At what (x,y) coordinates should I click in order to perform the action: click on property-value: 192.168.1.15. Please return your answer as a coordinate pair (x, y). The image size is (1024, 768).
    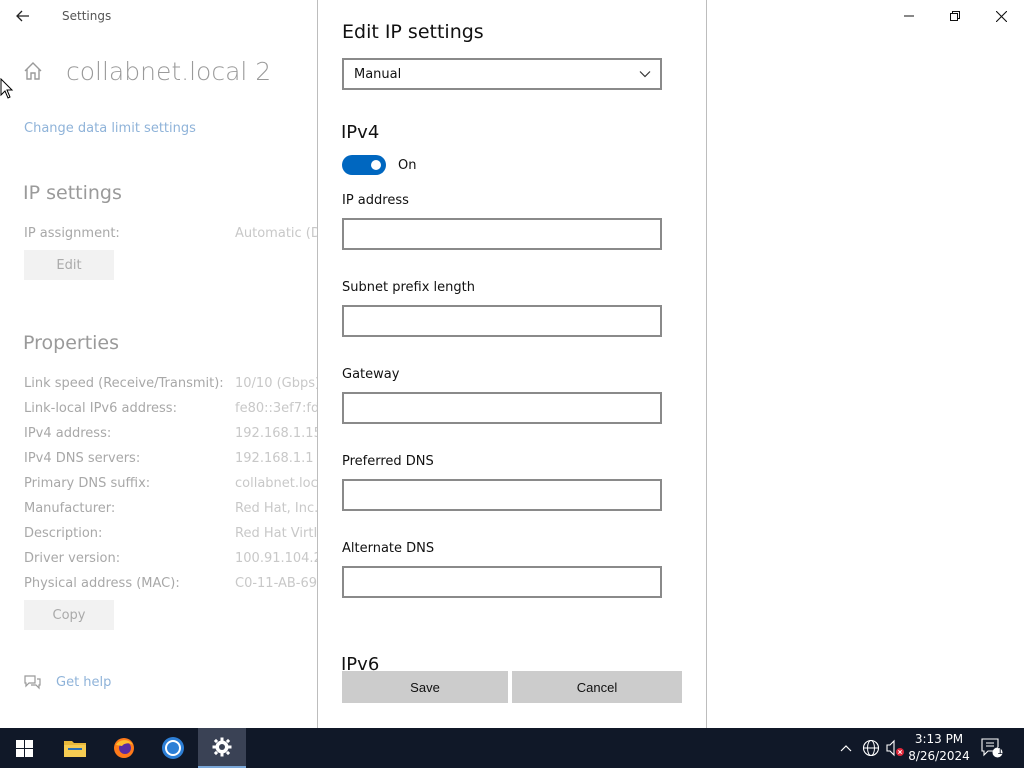
    Looking at the image, I should click on (276, 433).